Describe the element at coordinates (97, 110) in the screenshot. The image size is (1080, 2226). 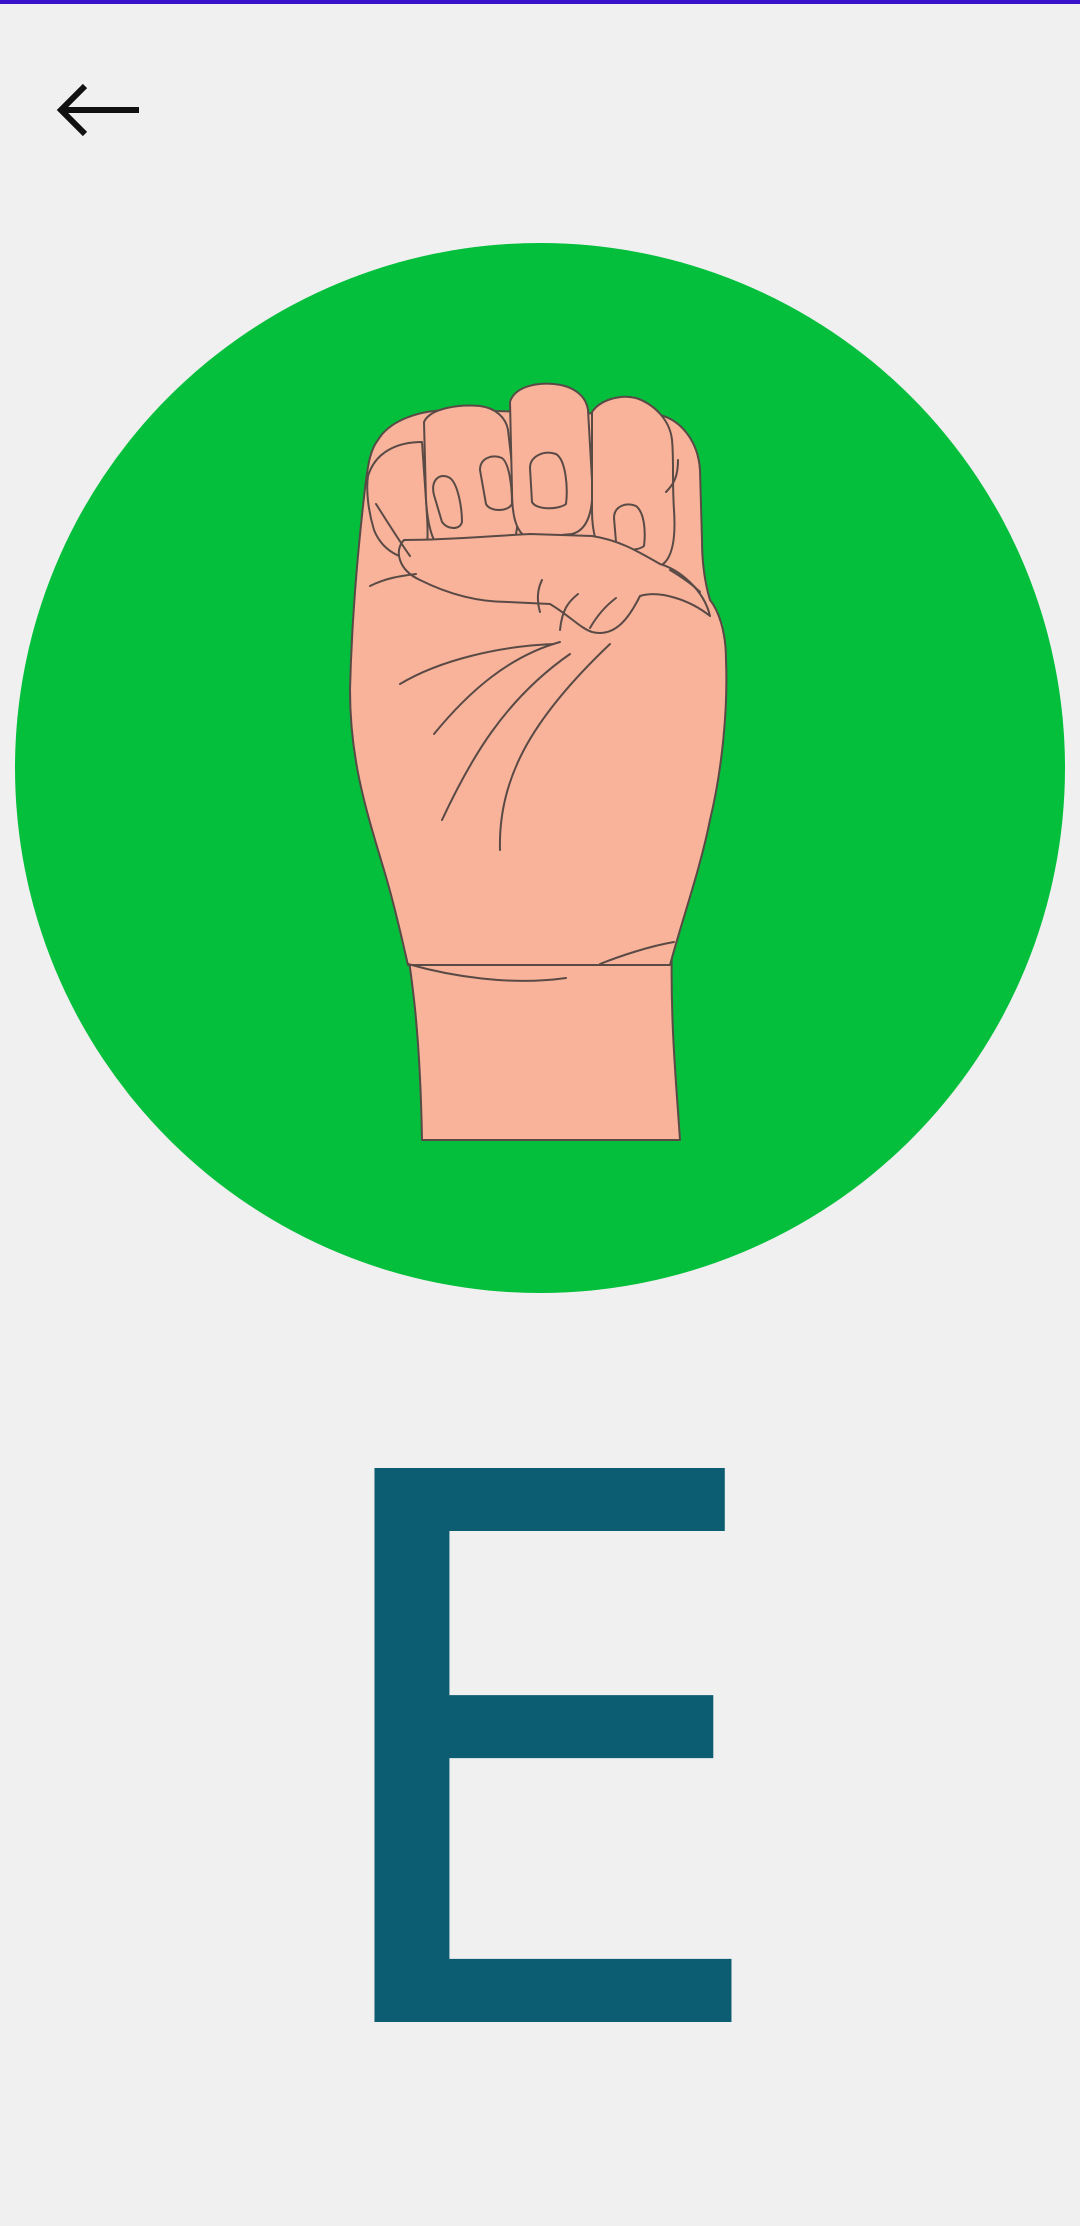
I see `arrow-left-icon` at that location.